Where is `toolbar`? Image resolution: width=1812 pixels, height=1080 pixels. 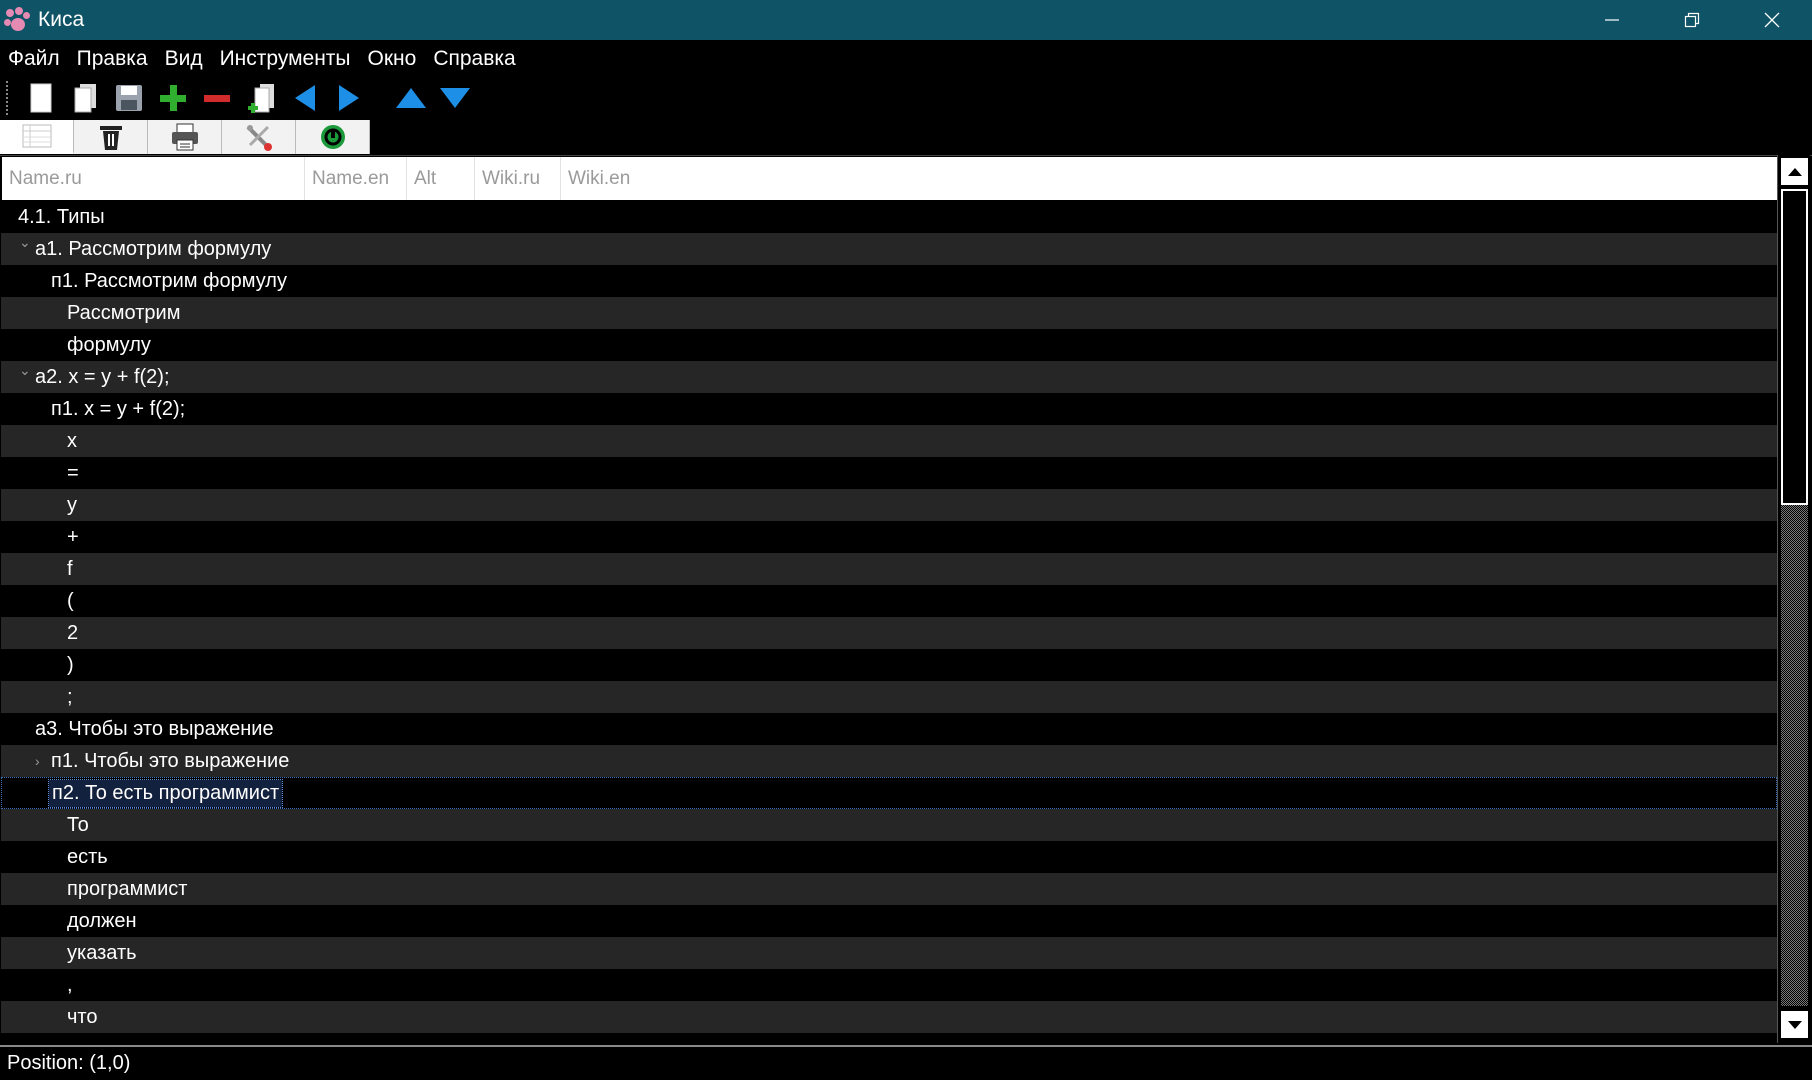
toolbar is located at coordinates (240, 98).